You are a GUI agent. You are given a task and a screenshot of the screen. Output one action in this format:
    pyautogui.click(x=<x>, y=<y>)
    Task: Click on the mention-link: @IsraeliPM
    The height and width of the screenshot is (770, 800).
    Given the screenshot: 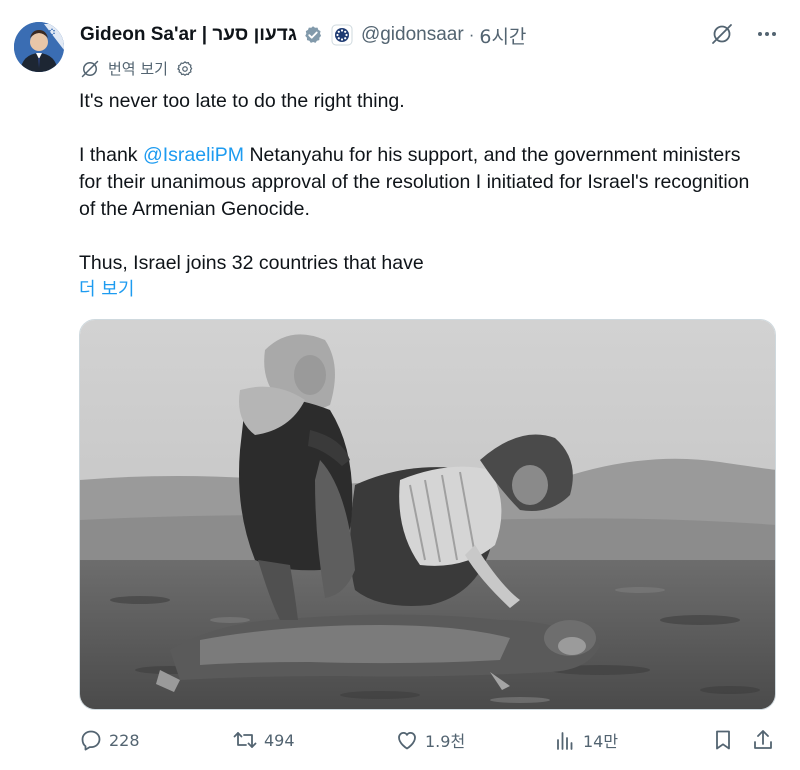 What is the action you would take?
    pyautogui.click(x=193, y=155)
    